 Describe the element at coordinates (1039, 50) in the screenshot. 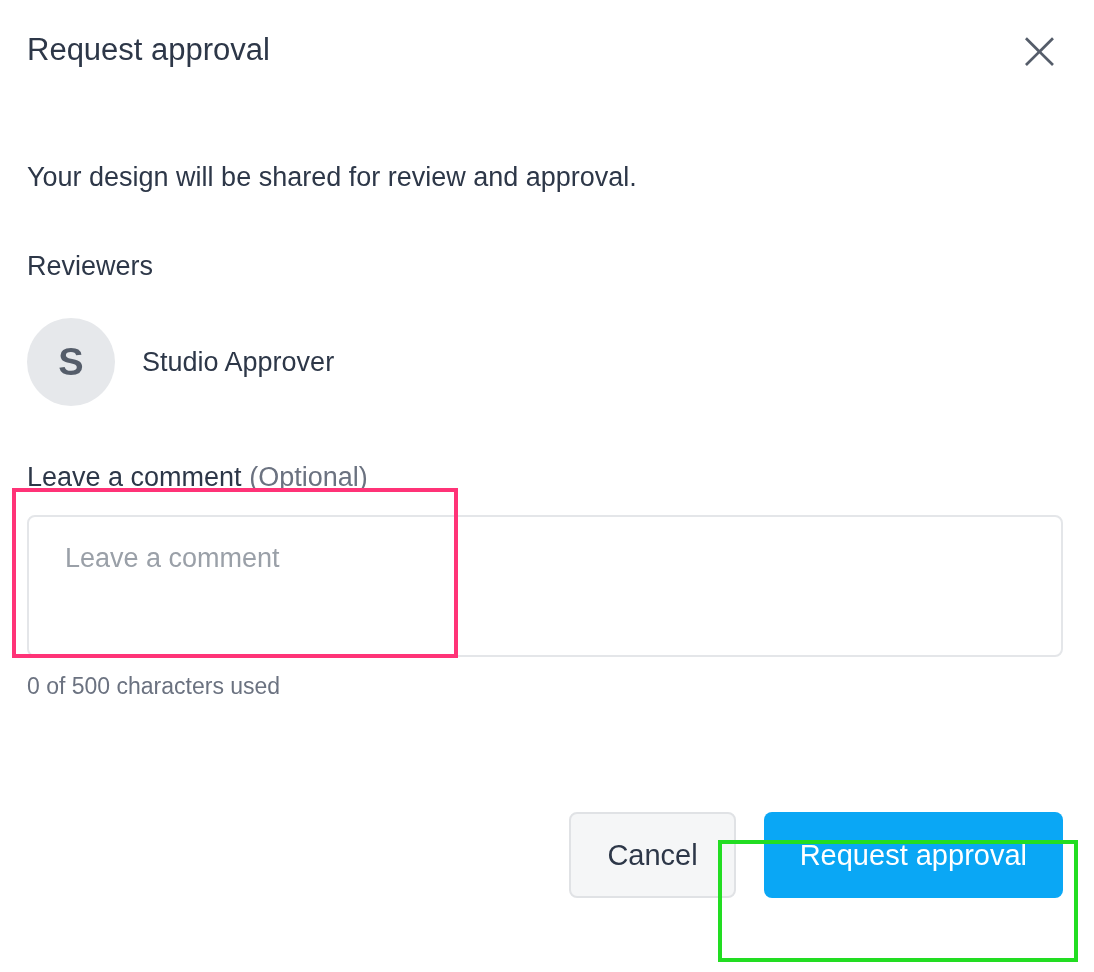

I see `close-button: ×` at that location.